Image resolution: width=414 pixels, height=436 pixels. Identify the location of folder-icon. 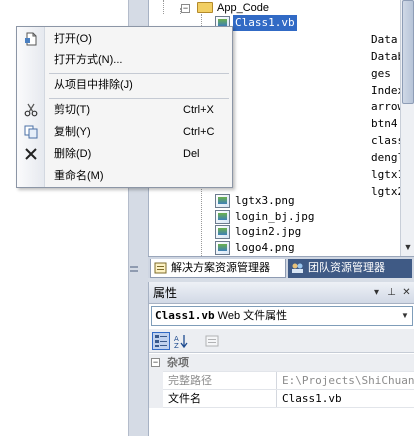
(205, 7).